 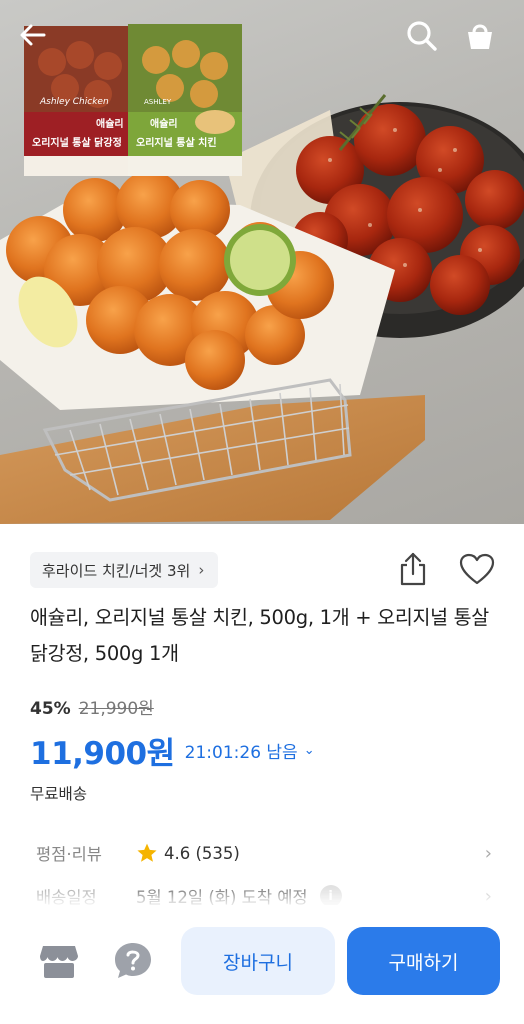 What do you see at coordinates (102, 754) in the screenshot?
I see `sale-price: 11,900원` at bounding box center [102, 754].